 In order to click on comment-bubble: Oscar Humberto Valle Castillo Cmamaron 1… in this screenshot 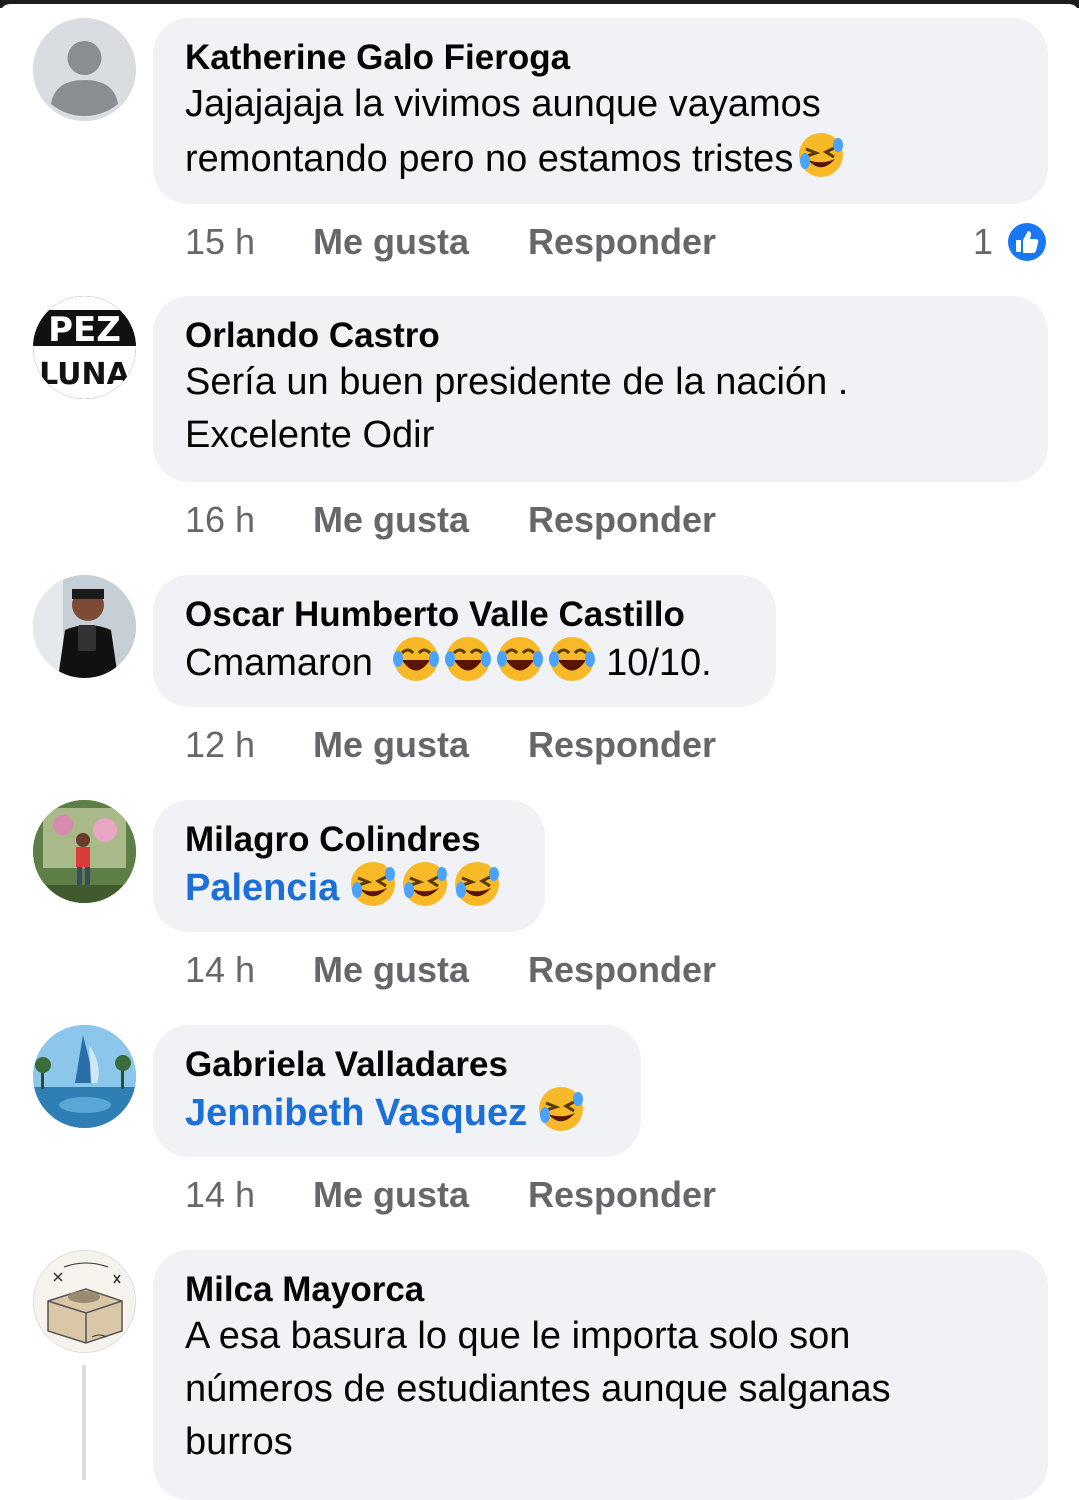, I will do `click(464, 641)`.